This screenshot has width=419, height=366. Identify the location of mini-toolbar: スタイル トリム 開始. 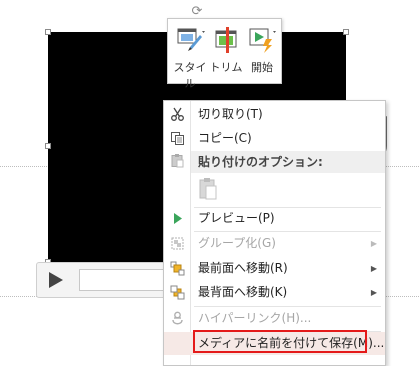
(224, 54).